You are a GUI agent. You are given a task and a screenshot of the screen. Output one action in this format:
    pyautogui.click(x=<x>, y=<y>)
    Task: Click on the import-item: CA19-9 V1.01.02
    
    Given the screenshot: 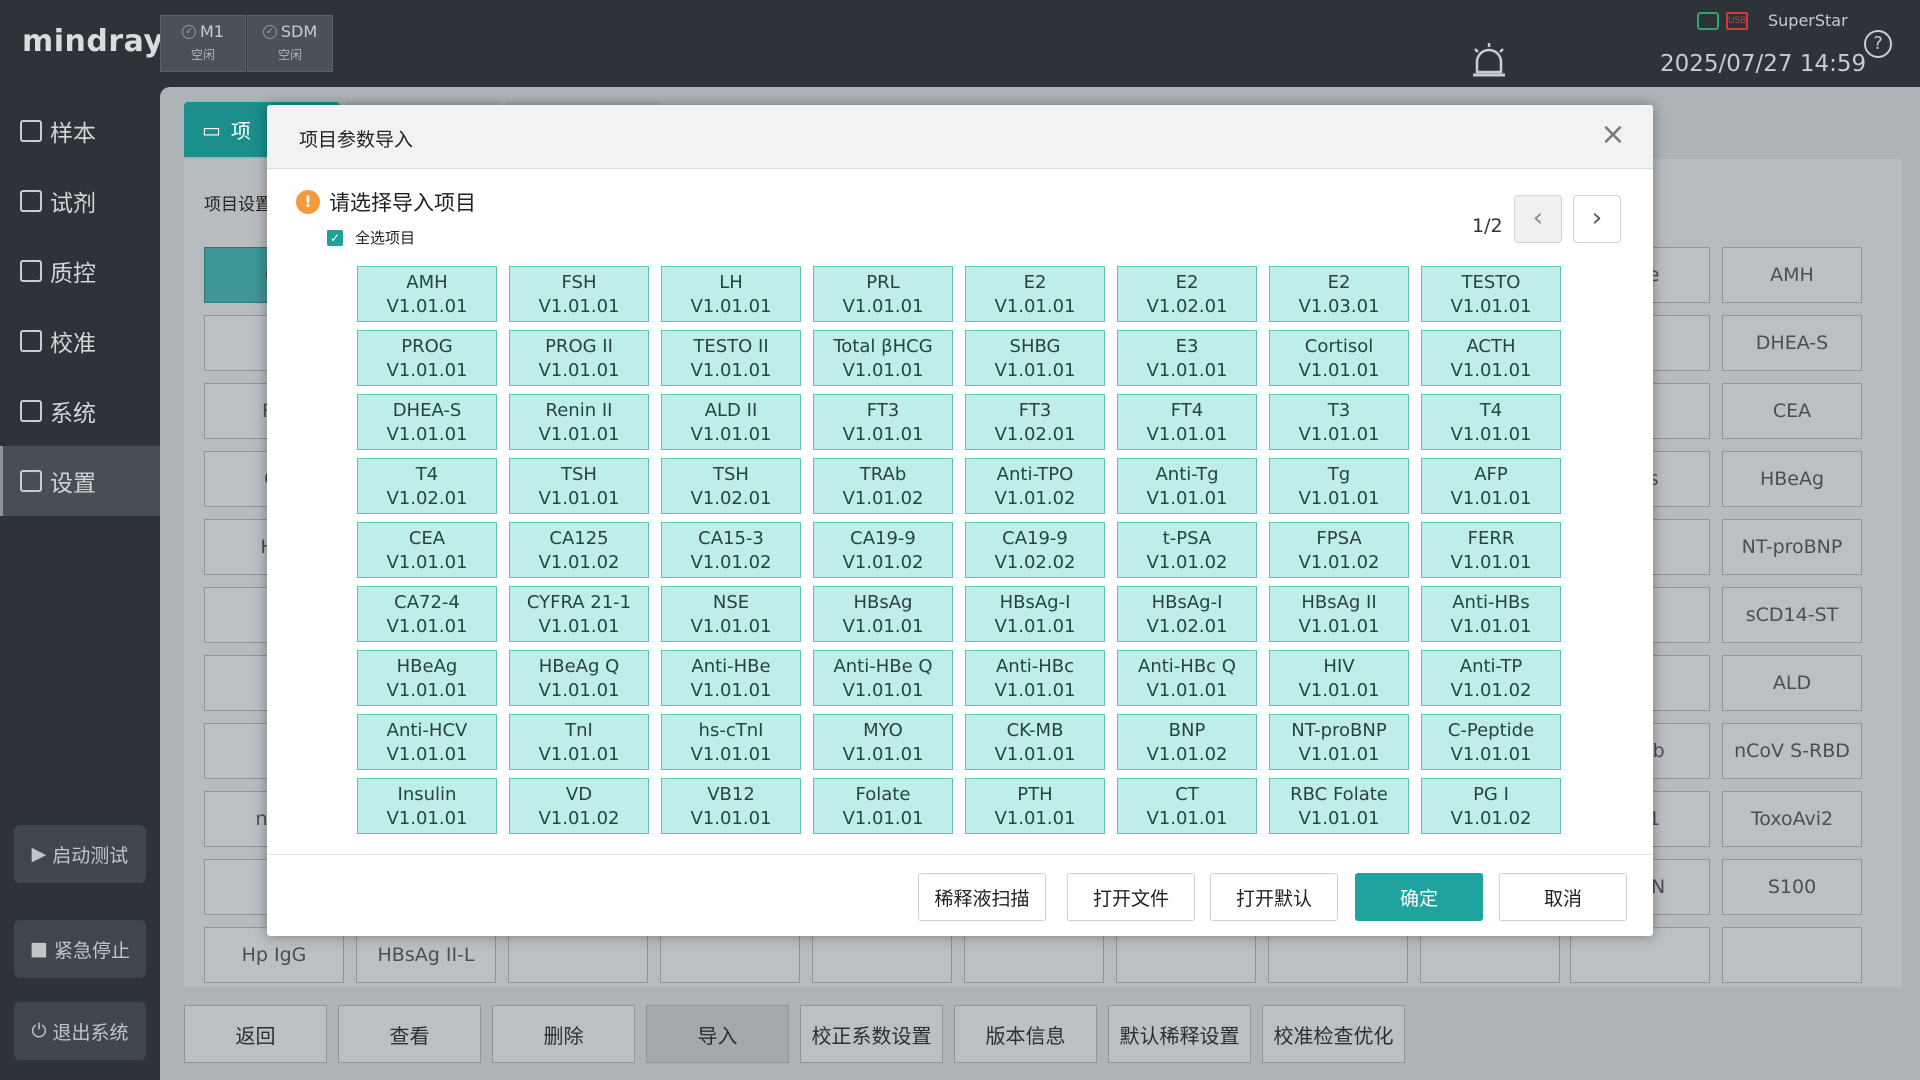 What is the action you would take?
    pyautogui.click(x=883, y=550)
    